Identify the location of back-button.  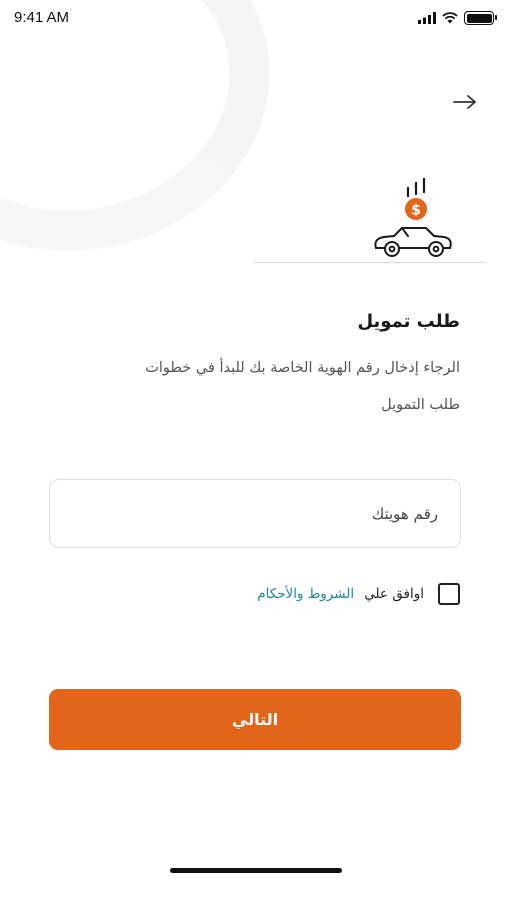
(465, 102).